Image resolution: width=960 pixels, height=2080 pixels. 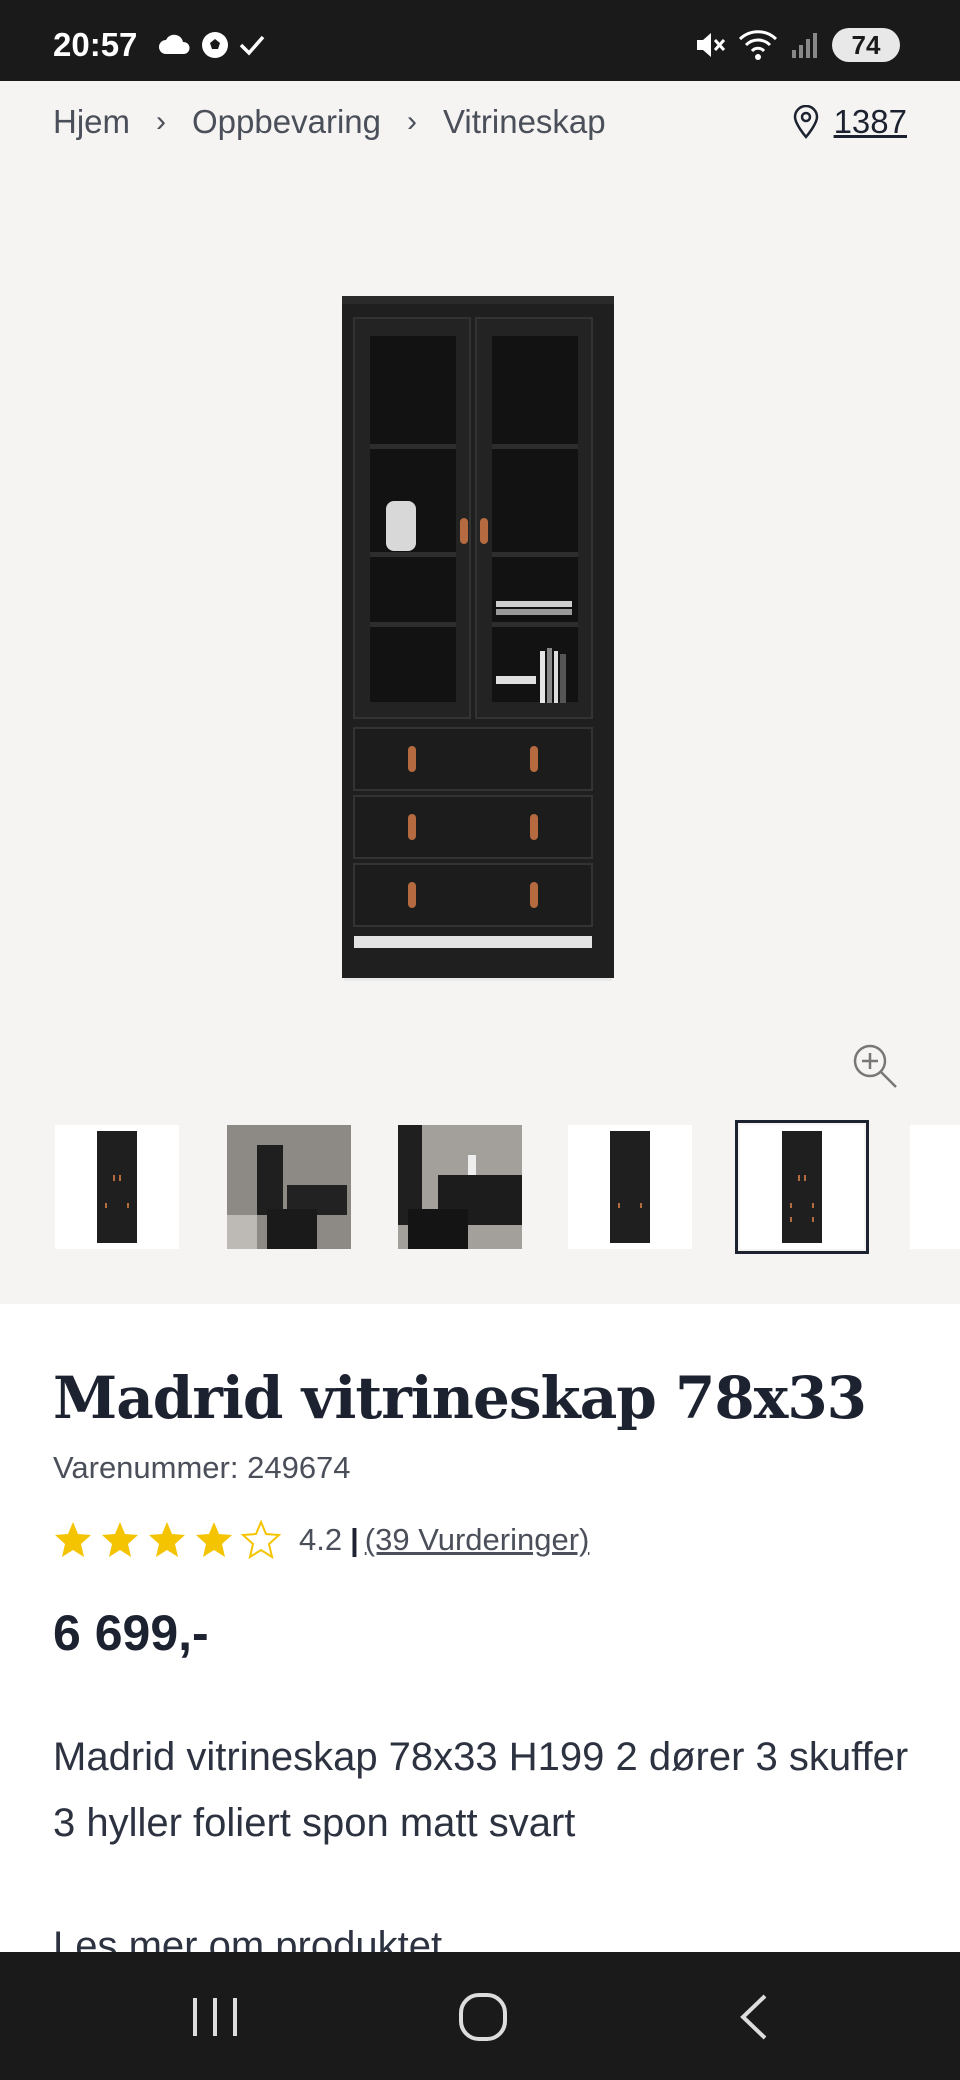 I want to click on status-system-icons: 74, so click(x=797, y=45).